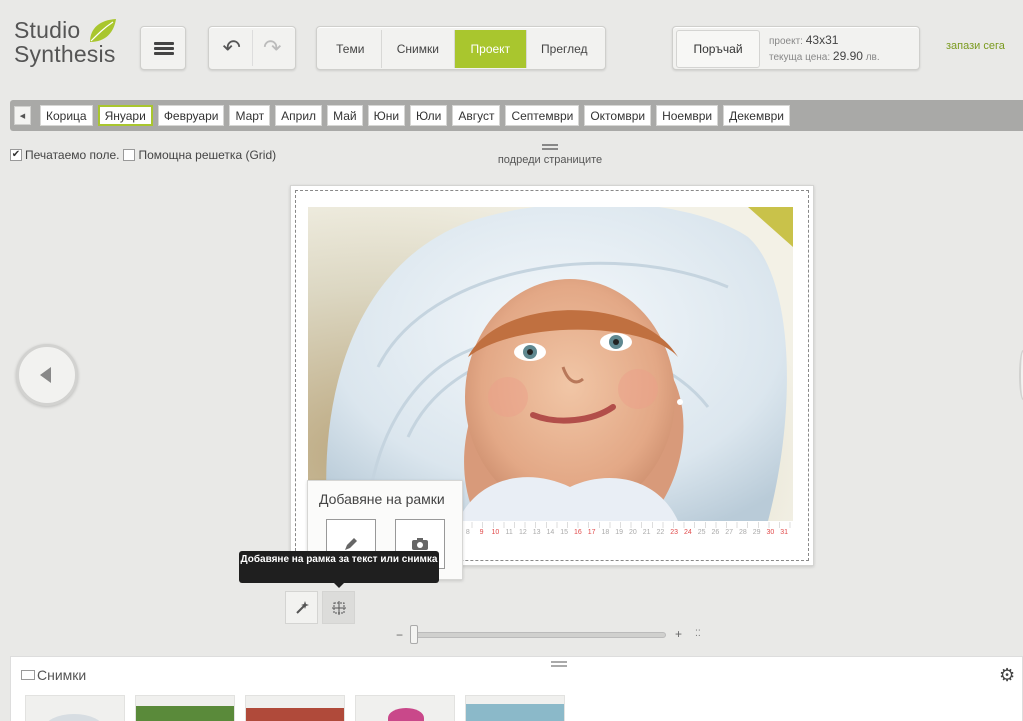 The height and width of the screenshot is (721, 1023). What do you see at coordinates (550, 532) in the screenshot?
I see `calendar-day: 14` at bounding box center [550, 532].